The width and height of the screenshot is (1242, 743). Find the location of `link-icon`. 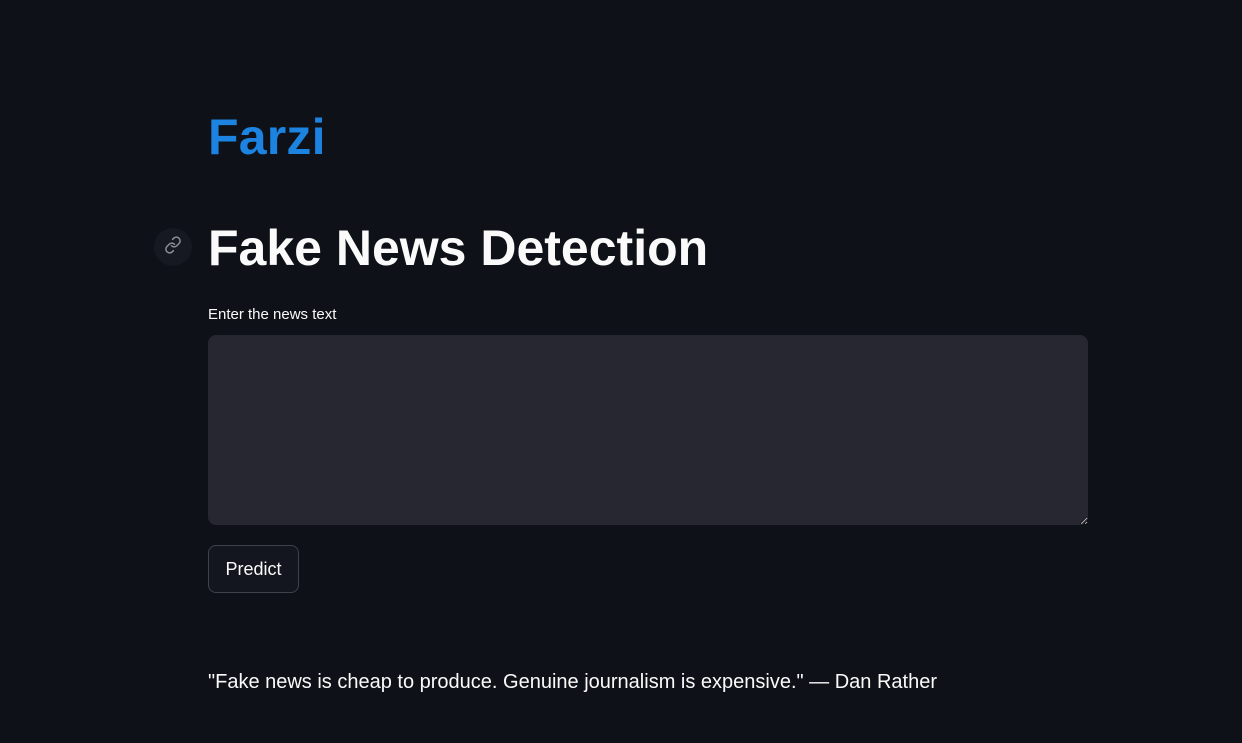

link-icon is located at coordinates (173, 247).